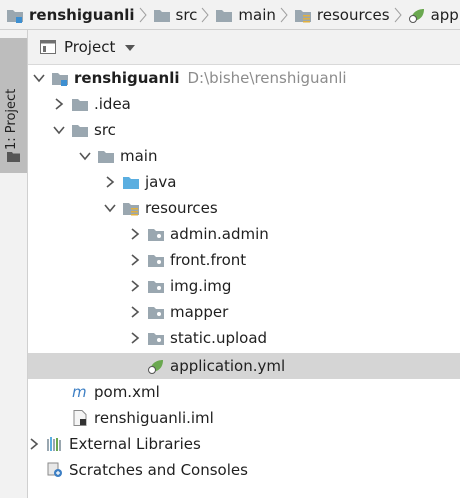 This screenshot has height=498, width=460. What do you see at coordinates (208, 260) in the screenshot?
I see `tree-node-label: front.front` at bounding box center [208, 260].